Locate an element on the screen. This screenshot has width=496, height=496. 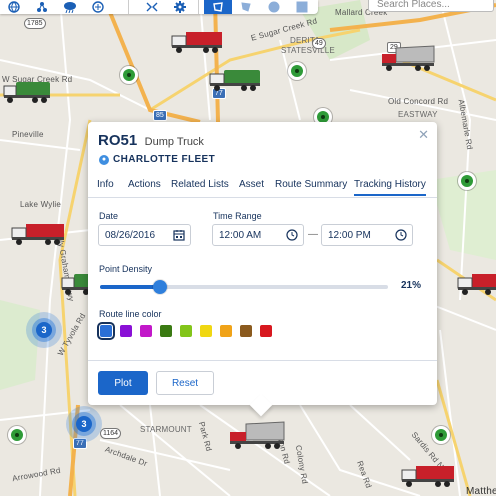
dump-truck-grey-icon is located at coordinates (408, 59).